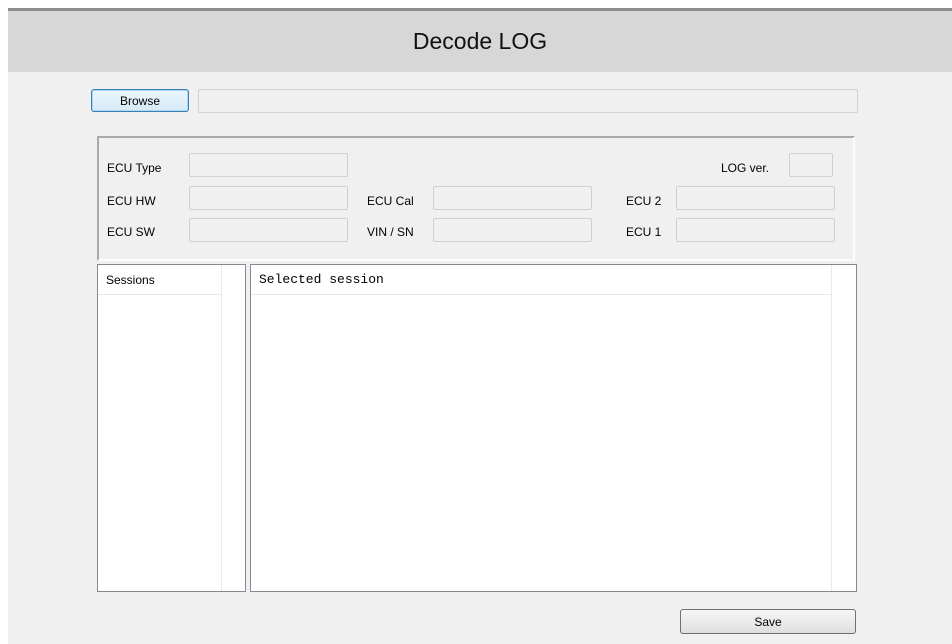 The width and height of the screenshot is (952, 644). What do you see at coordinates (512, 230) in the screenshot?
I see `vin-sn-field` at bounding box center [512, 230].